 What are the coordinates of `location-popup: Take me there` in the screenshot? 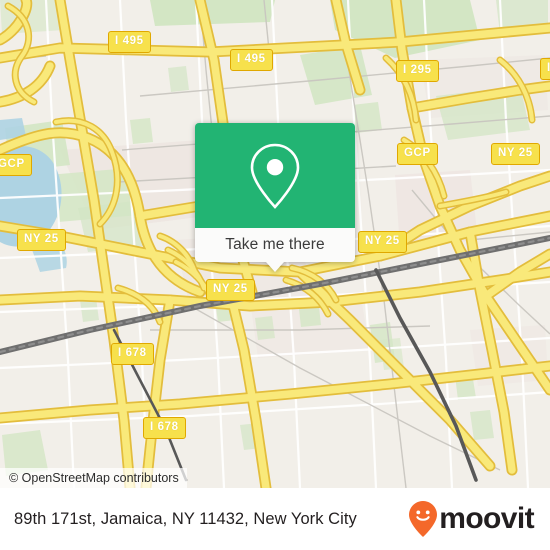 It's located at (275, 197).